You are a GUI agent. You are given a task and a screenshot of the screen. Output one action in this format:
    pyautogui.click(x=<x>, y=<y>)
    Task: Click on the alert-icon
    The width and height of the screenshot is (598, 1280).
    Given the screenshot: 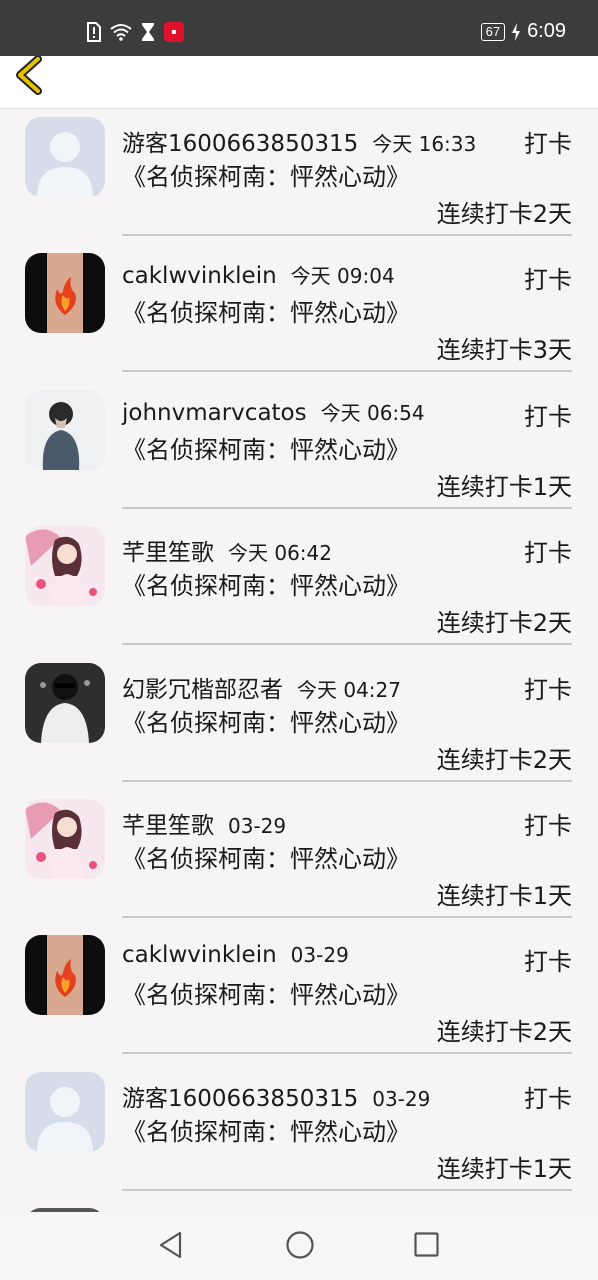 What is the action you would take?
    pyautogui.click(x=94, y=32)
    